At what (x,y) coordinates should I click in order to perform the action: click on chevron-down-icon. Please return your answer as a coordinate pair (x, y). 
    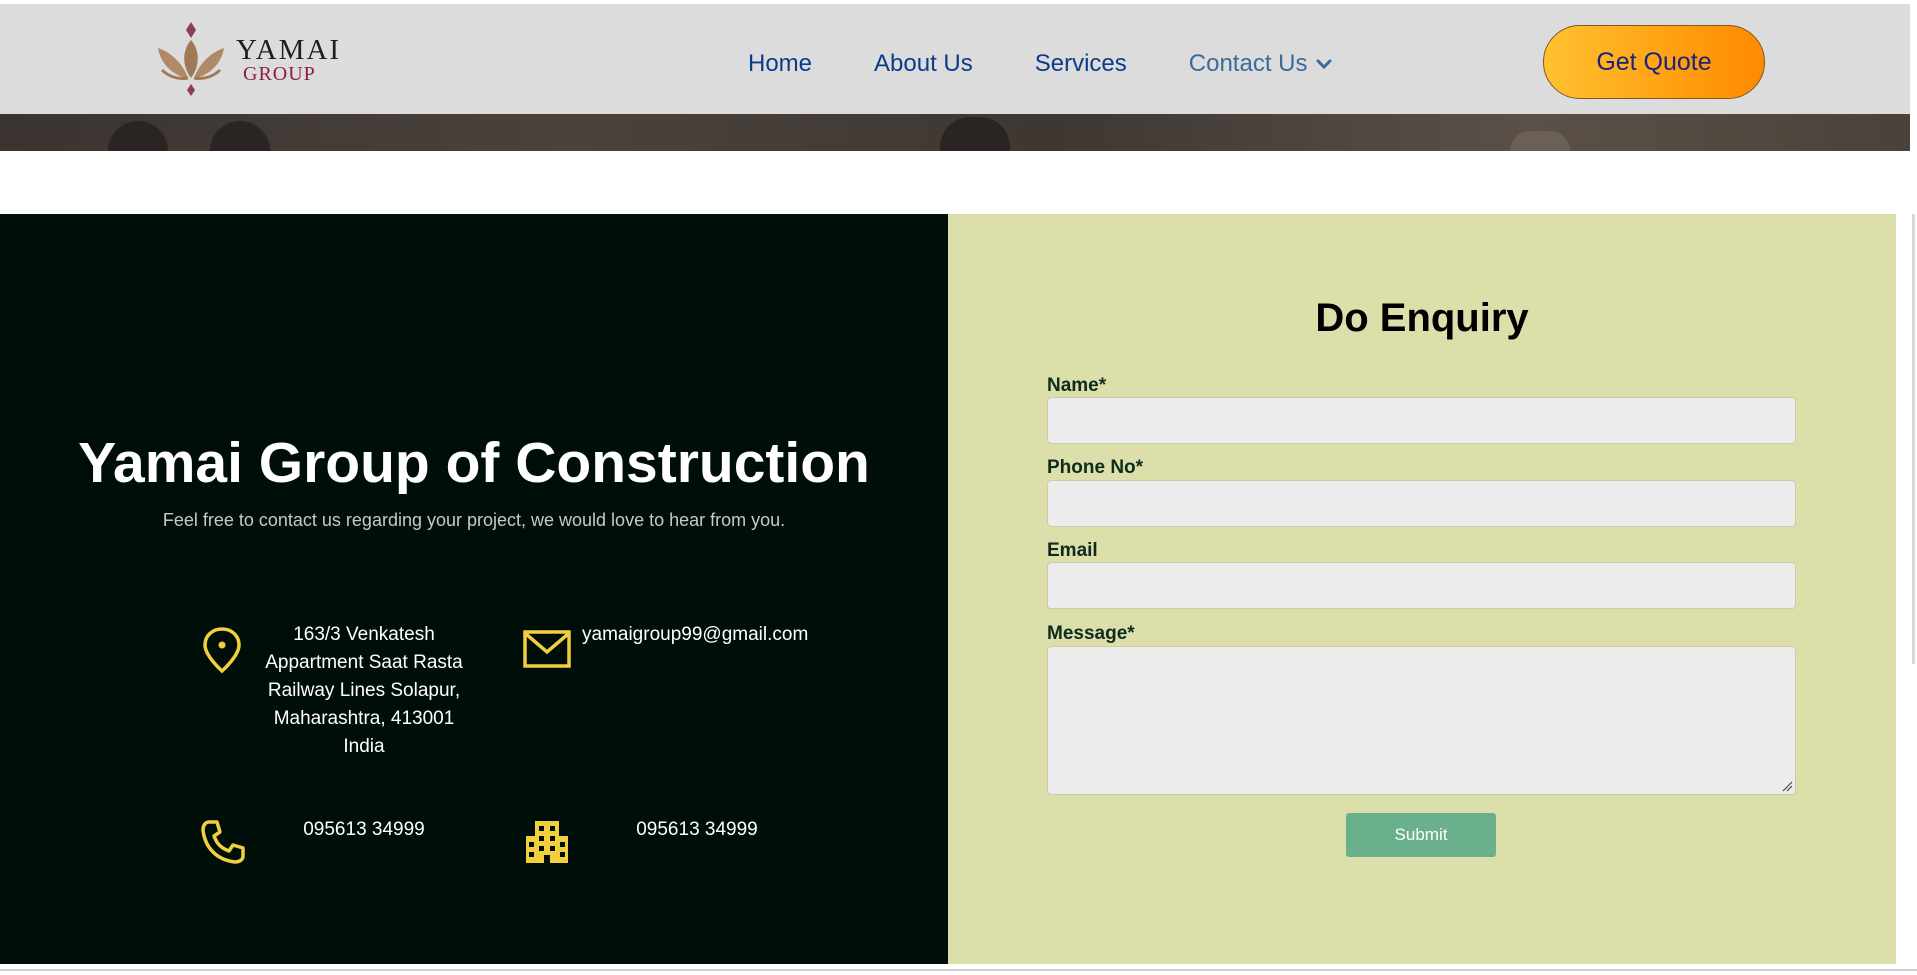
    Looking at the image, I should click on (1323, 64).